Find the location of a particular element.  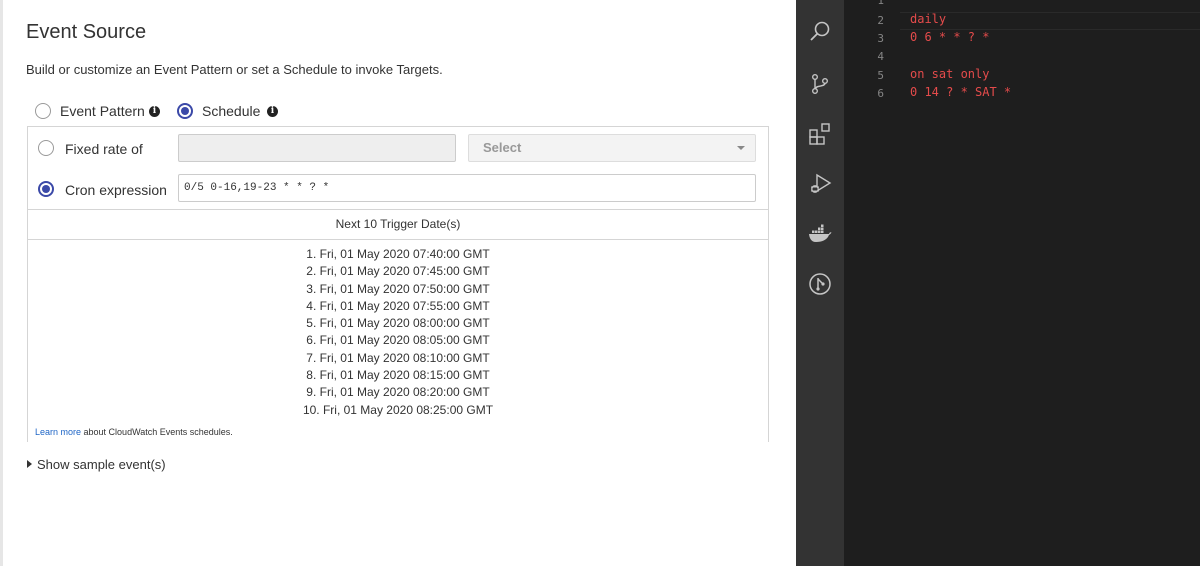

line-number: 4 is located at coordinates (880, 56).